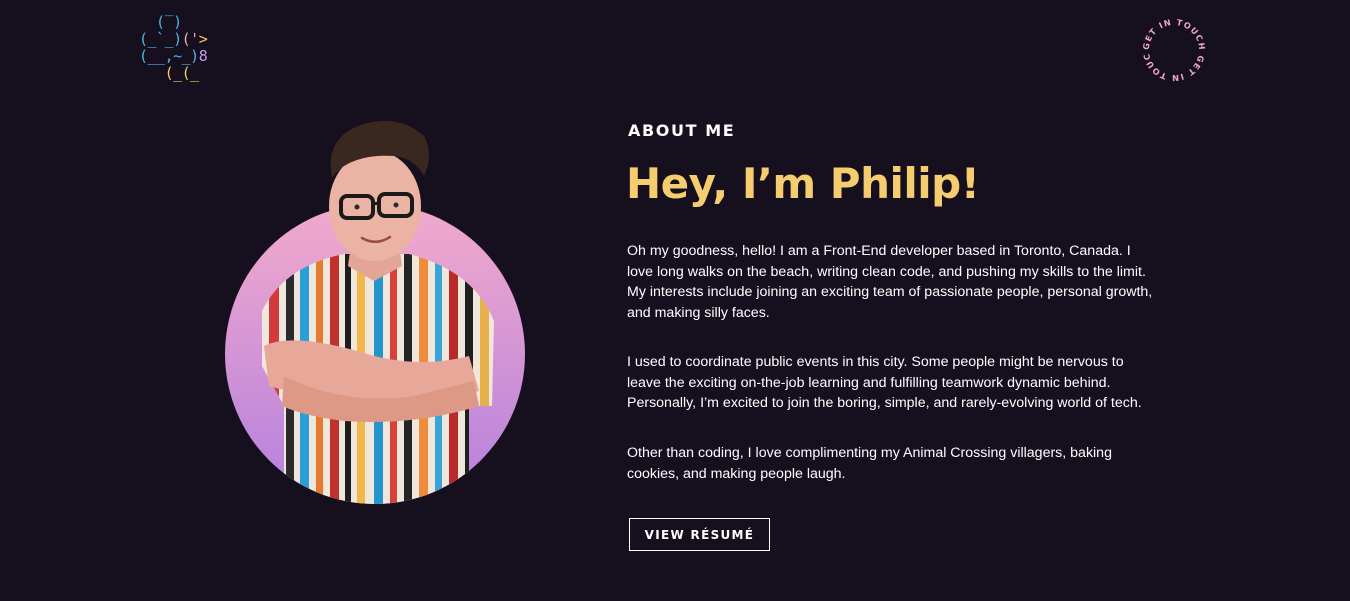 The width and height of the screenshot is (1350, 601). Describe the element at coordinates (169, 73) in the screenshot. I see `logo-glyph: (_(_` at that location.